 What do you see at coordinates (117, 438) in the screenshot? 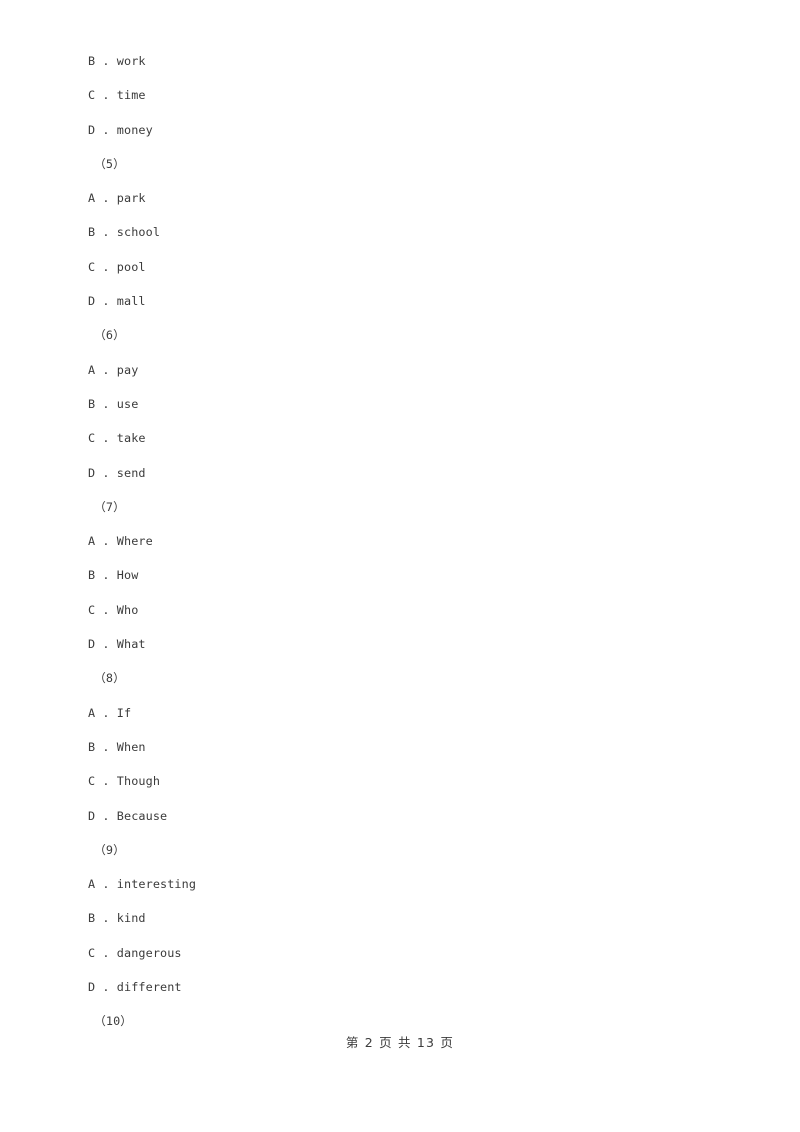
I see `answer-option: C . take` at bounding box center [117, 438].